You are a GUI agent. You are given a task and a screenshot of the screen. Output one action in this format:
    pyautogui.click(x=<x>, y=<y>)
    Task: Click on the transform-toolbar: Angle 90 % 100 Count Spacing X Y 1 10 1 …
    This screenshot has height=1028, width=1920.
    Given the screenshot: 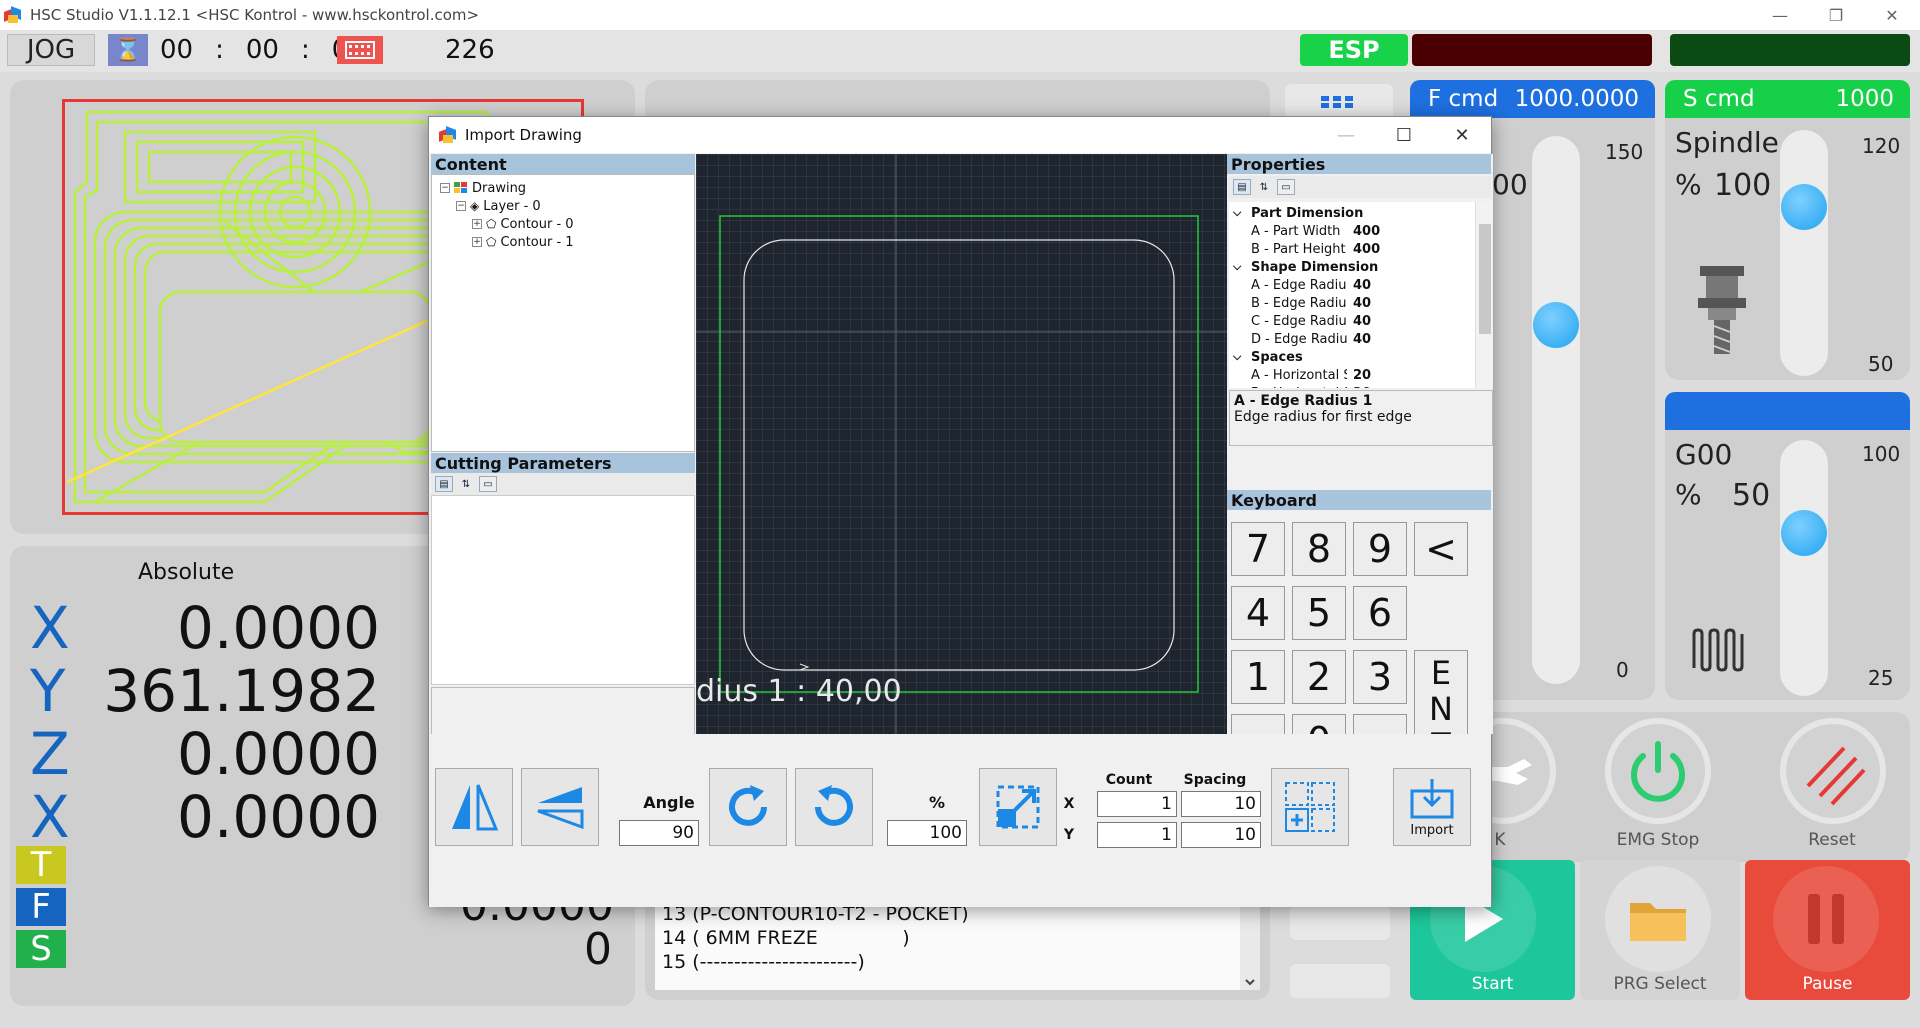 What is the action you would take?
    pyautogui.click(x=960, y=820)
    